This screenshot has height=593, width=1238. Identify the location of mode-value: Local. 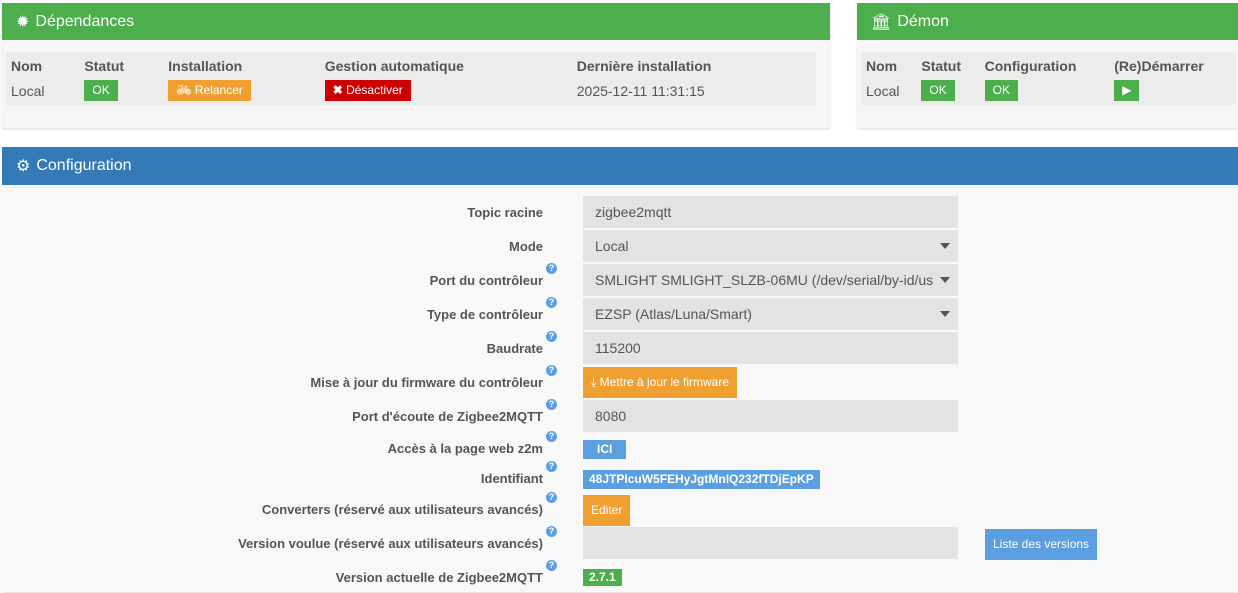
(612, 246).